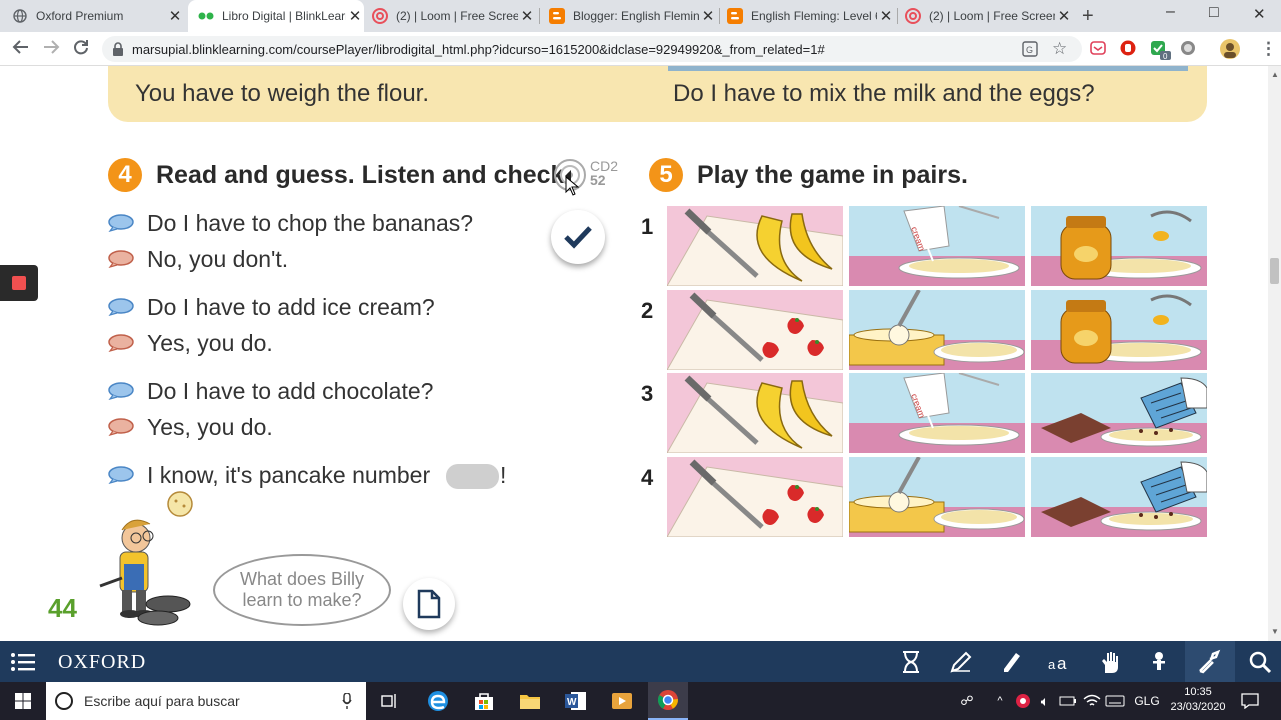  What do you see at coordinates (1128, 50) in the screenshot?
I see `adblock-icon` at bounding box center [1128, 50].